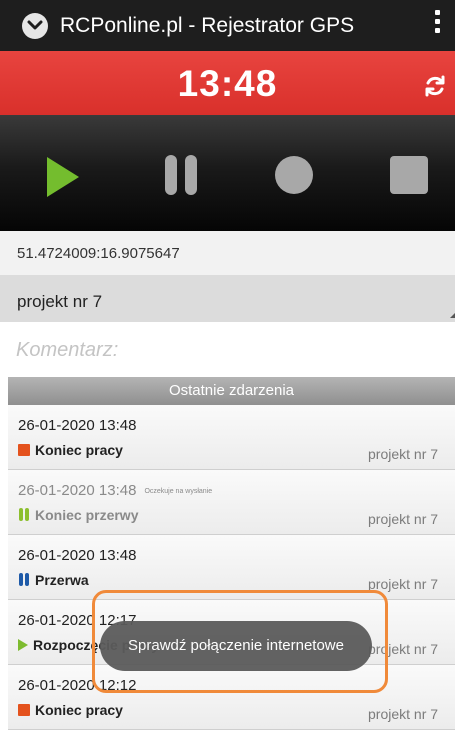  Describe the element at coordinates (24, 514) in the screenshot. I see `pause-green-icon` at that location.